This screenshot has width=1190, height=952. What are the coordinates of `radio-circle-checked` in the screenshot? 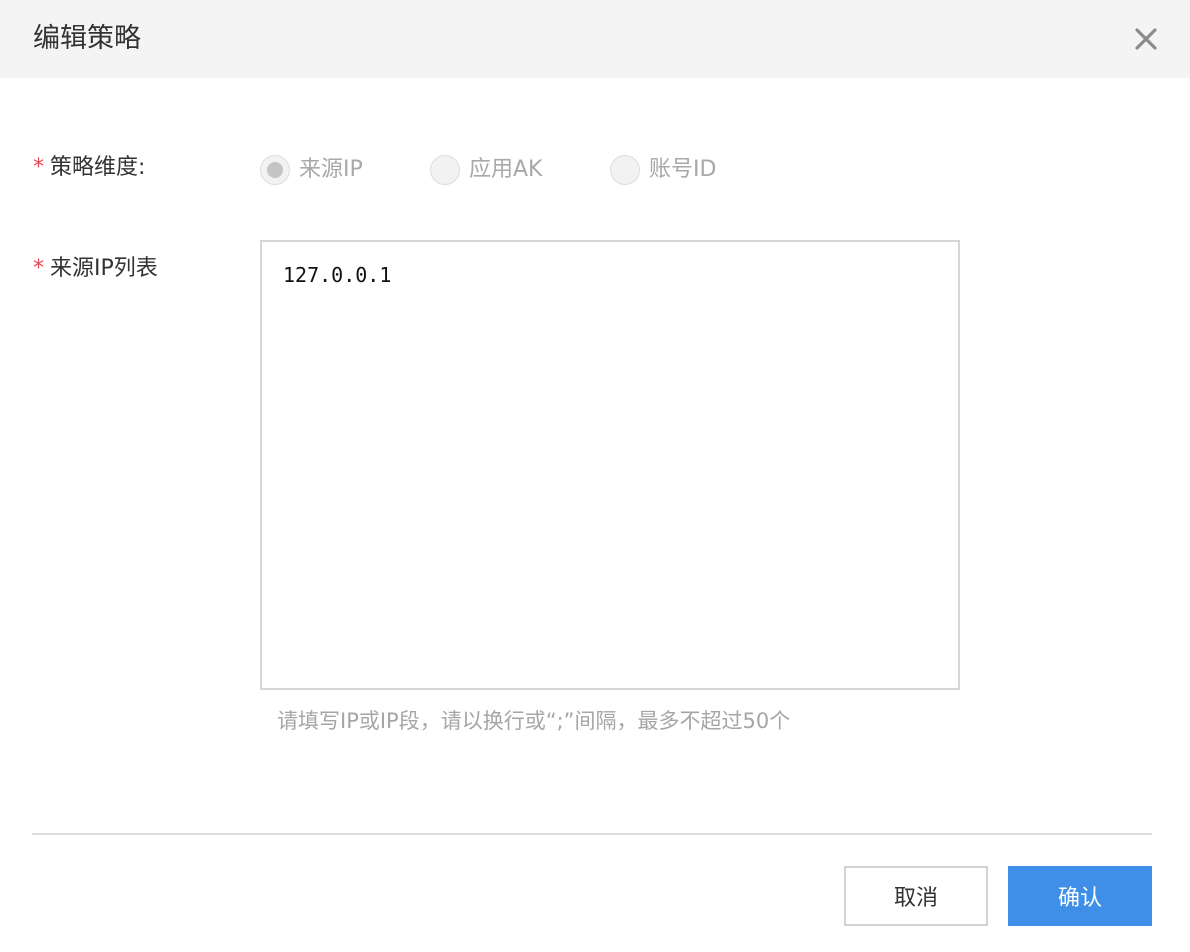 It's located at (275, 170).